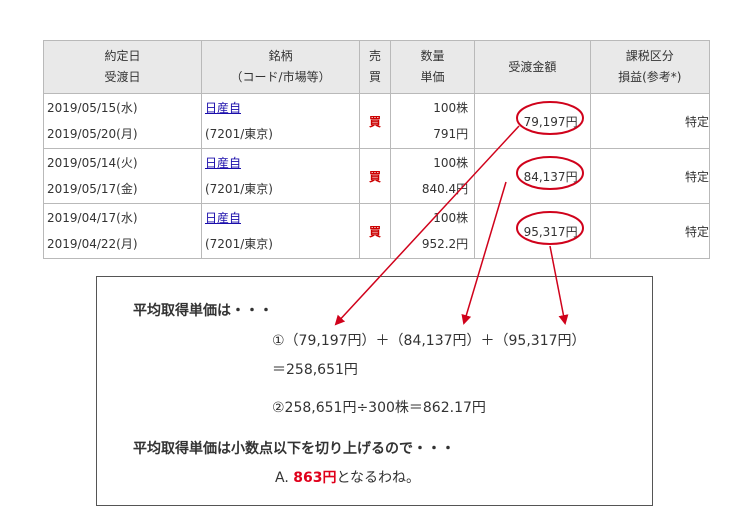 The image size is (750, 525). I want to click on cell-qty: 100株 791円, so click(432, 121).